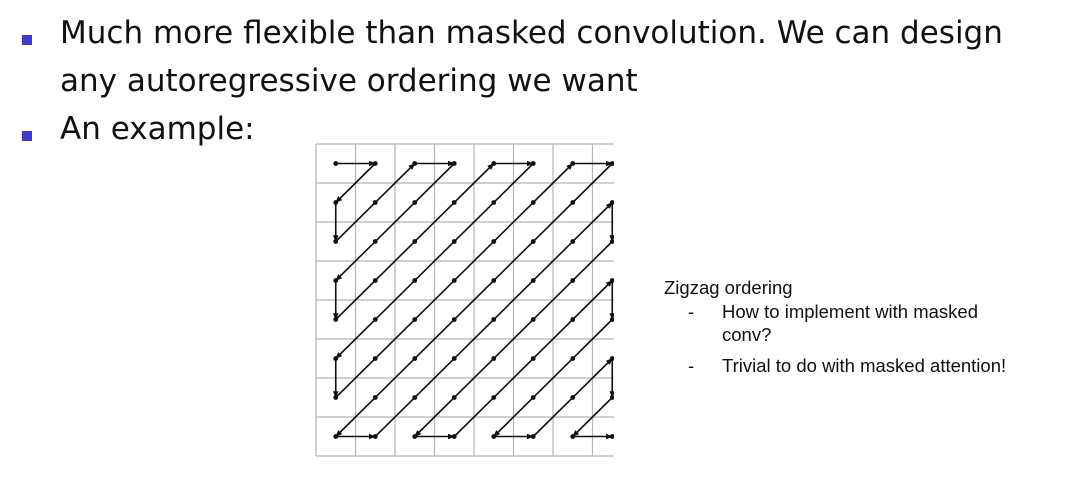 This screenshot has width=1080, height=480. Describe the element at coordinates (157, 129) in the screenshot. I see `bullet-text-line: An example:` at that location.